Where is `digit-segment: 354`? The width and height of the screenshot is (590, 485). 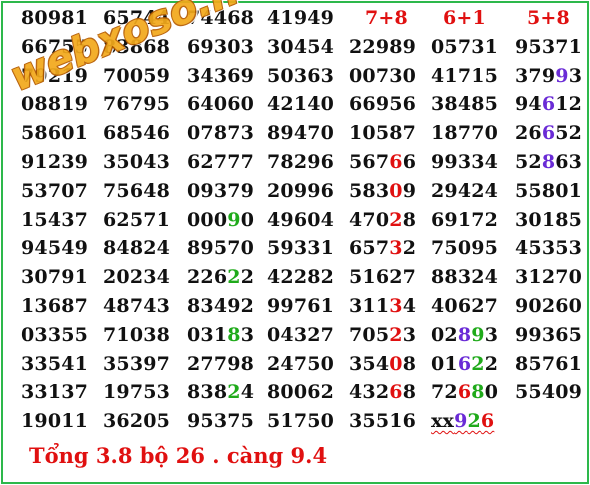
digit-segment: 354 is located at coordinates (369, 363).